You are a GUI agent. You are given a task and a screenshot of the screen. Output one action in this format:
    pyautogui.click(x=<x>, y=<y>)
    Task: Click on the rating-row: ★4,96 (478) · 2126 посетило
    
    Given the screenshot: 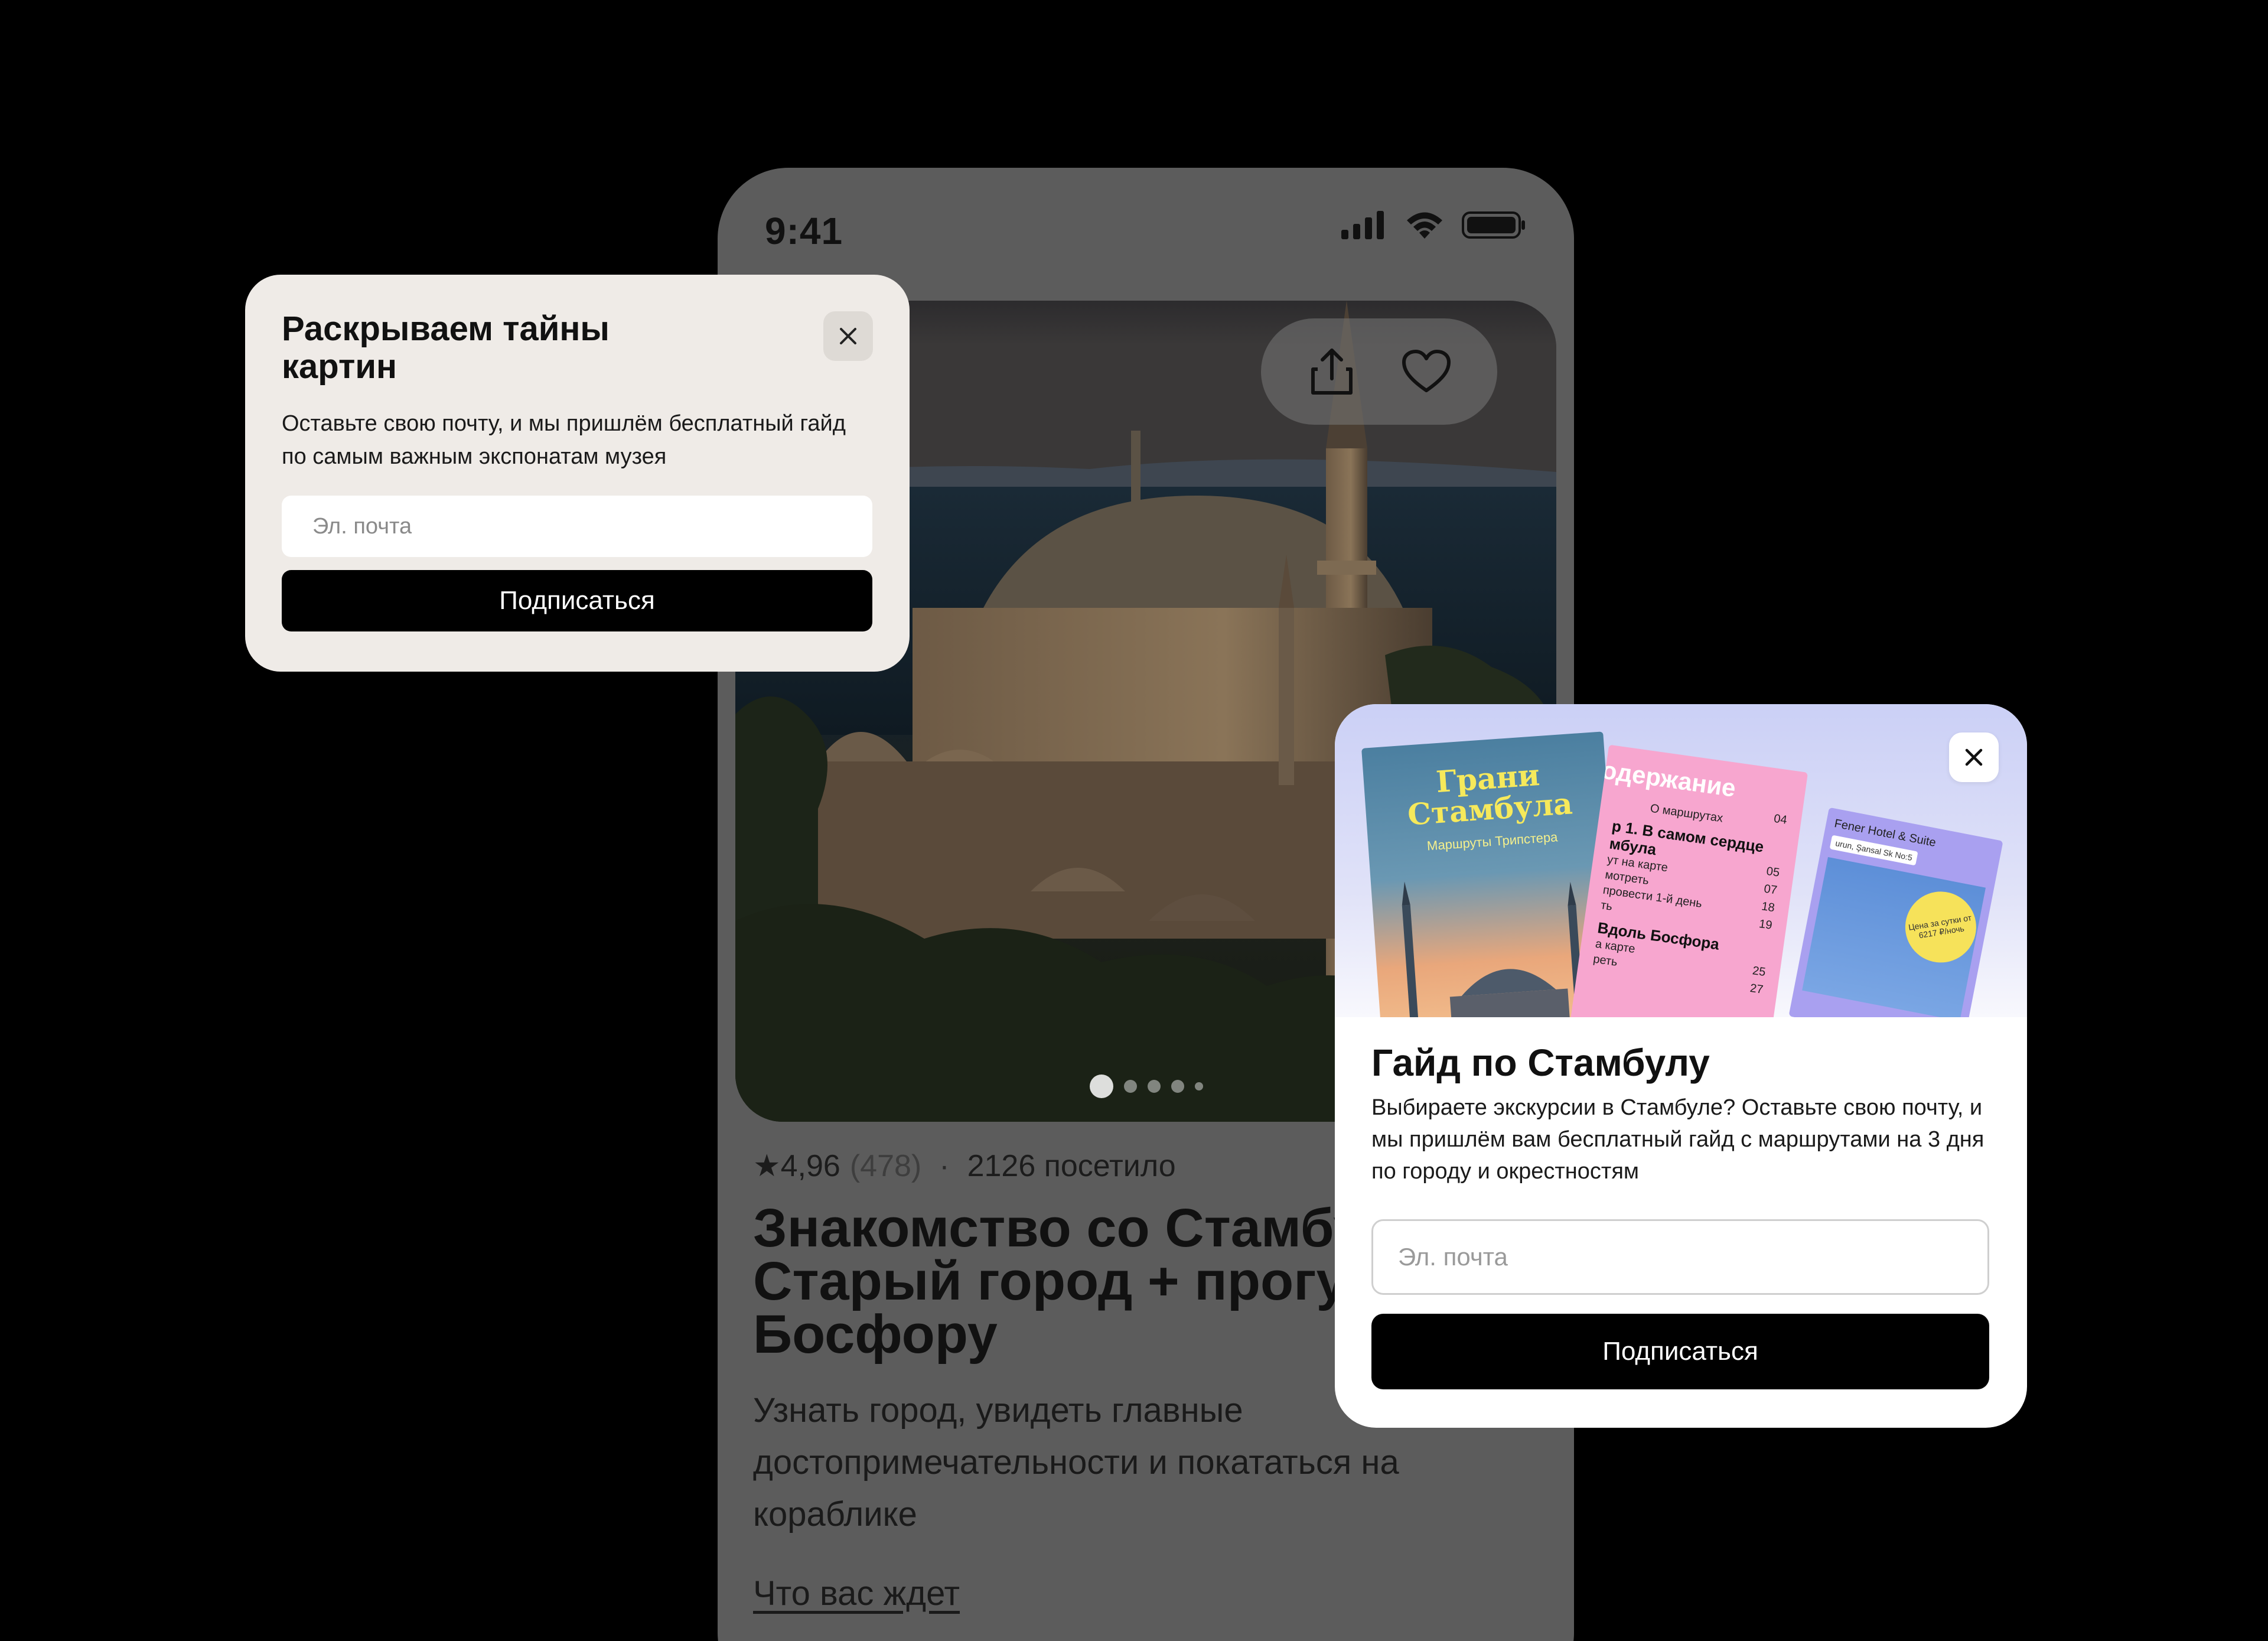 What is the action you would take?
    pyautogui.click(x=964, y=1166)
    